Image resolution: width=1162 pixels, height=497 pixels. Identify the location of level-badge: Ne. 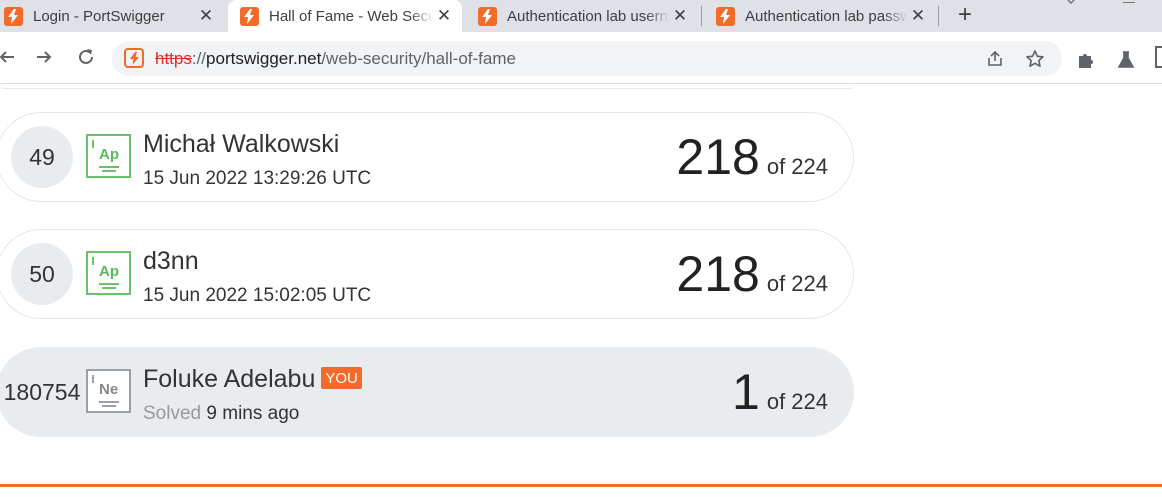
(108, 391).